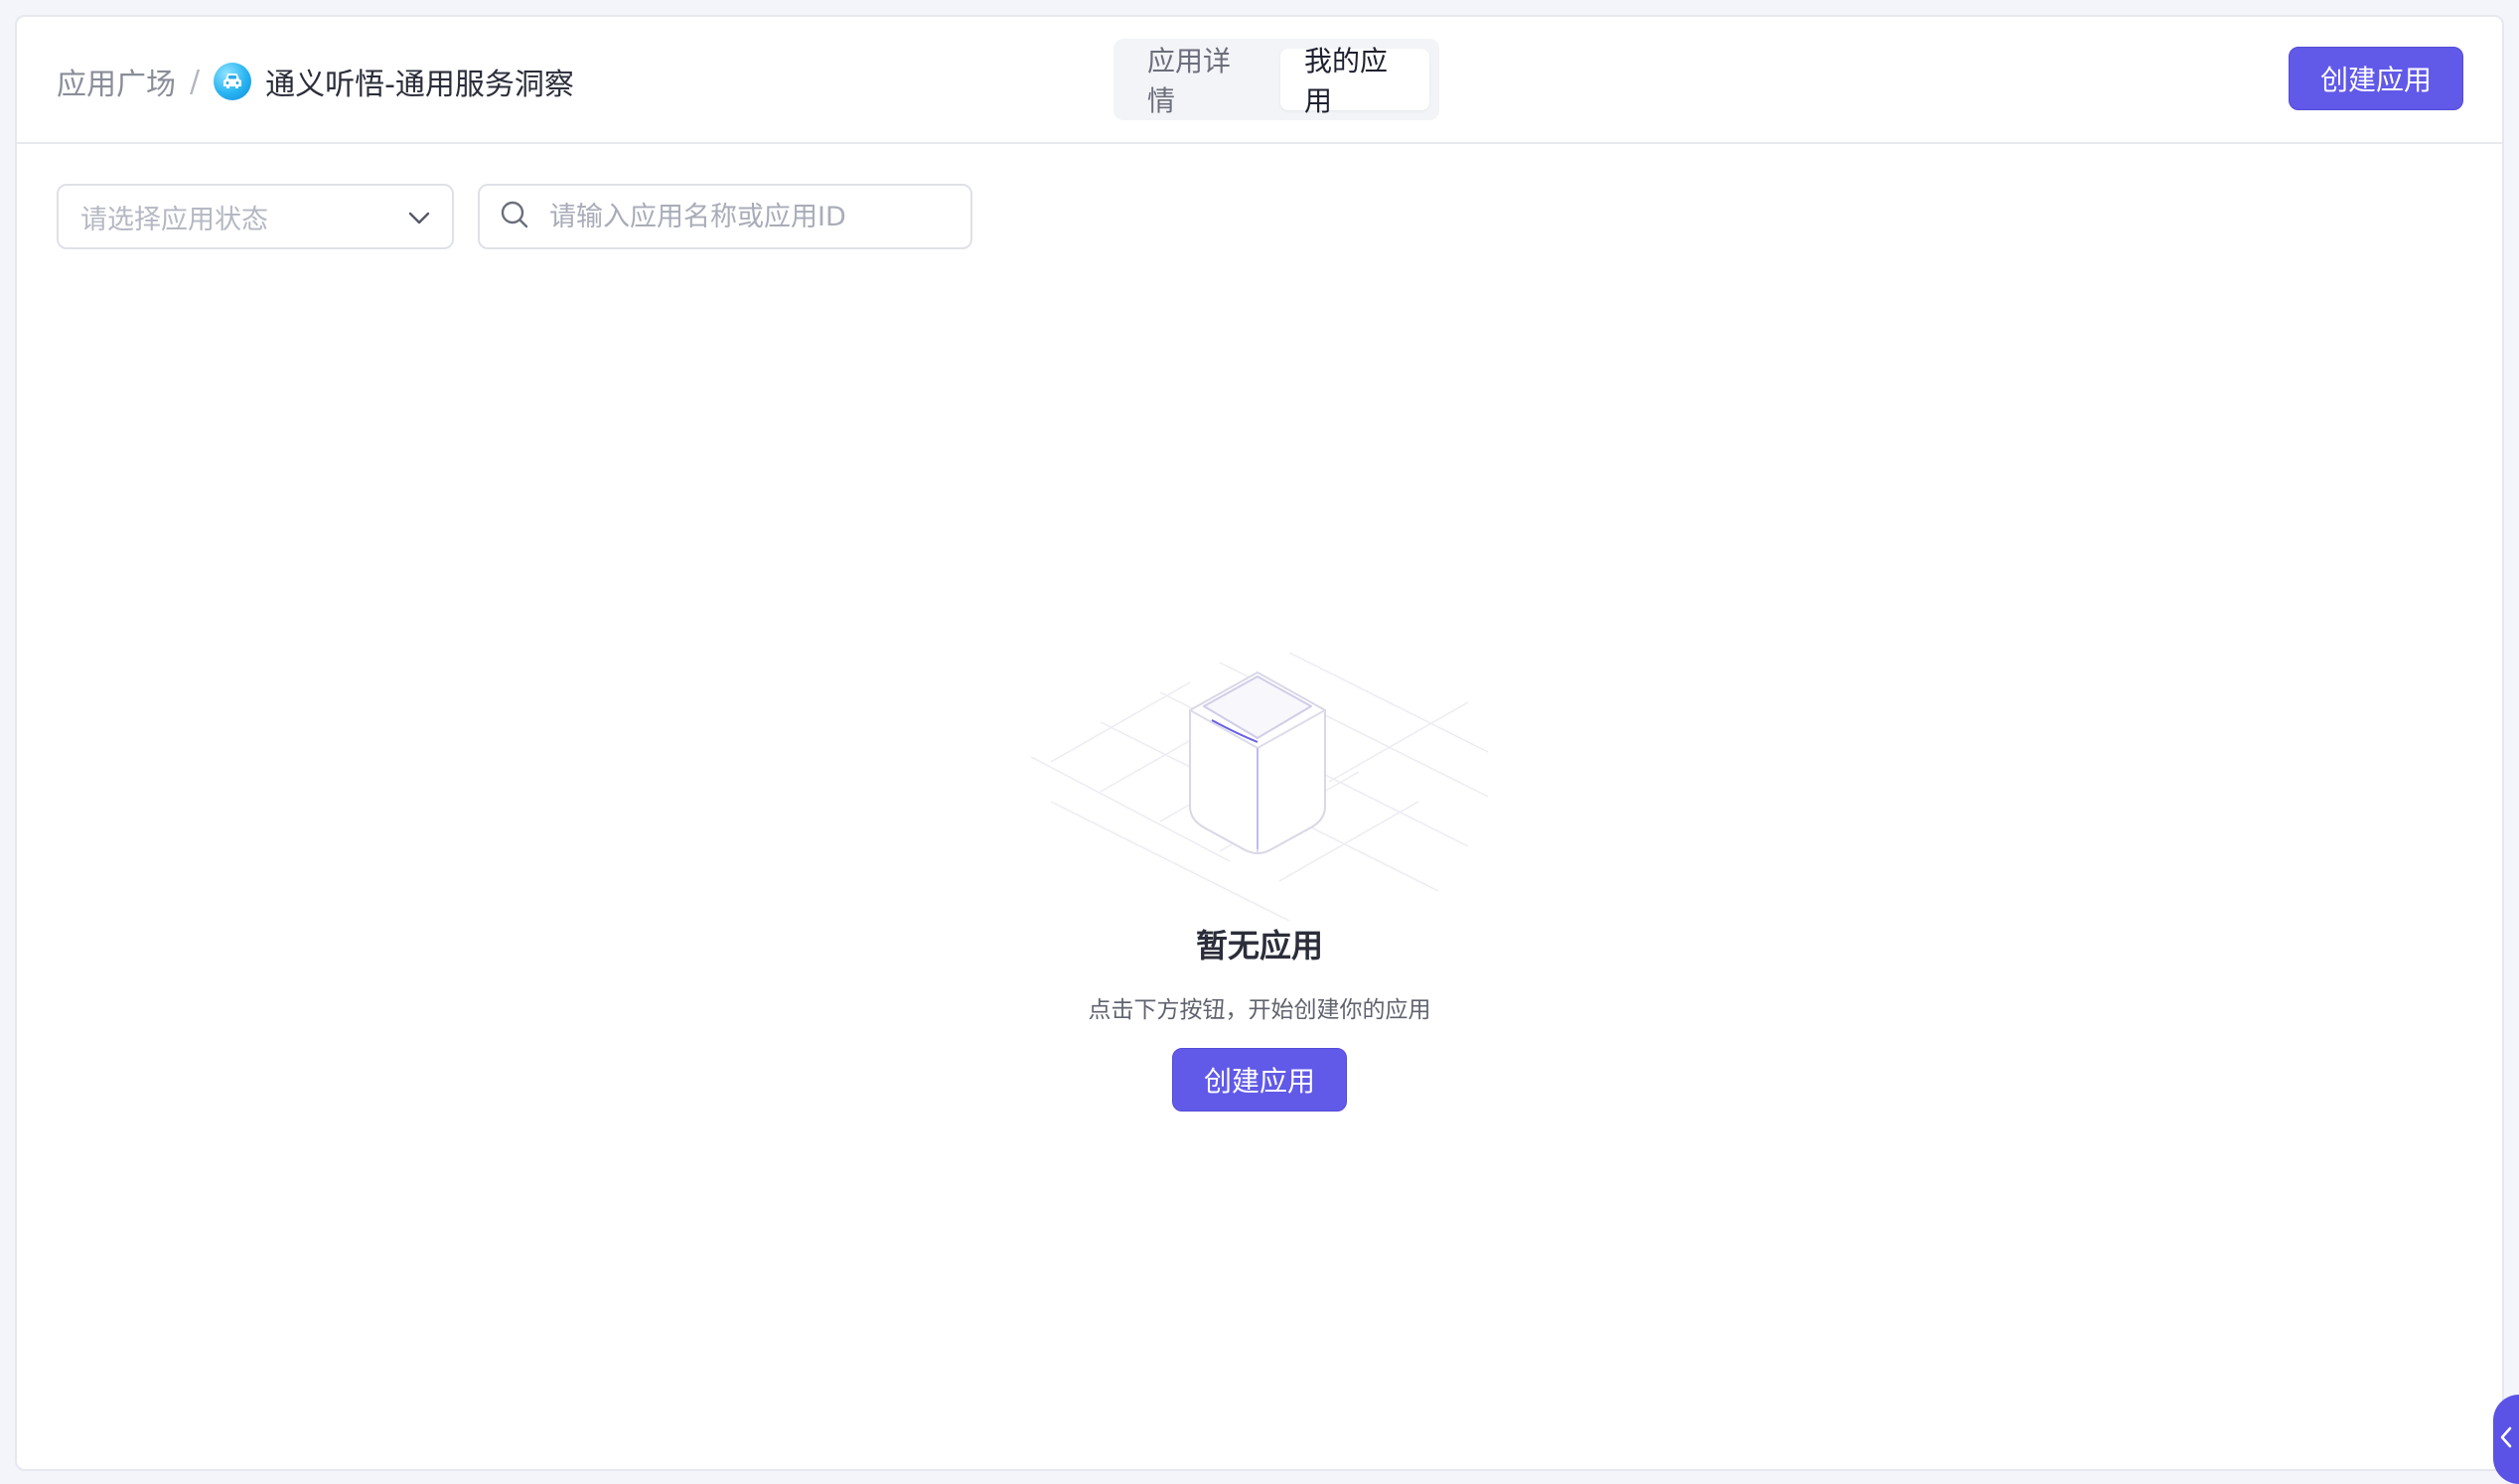 The height and width of the screenshot is (1484, 2519). What do you see at coordinates (233, 81) in the screenshot?
I see `car-logo-icon` at bounding box center [233, 81].